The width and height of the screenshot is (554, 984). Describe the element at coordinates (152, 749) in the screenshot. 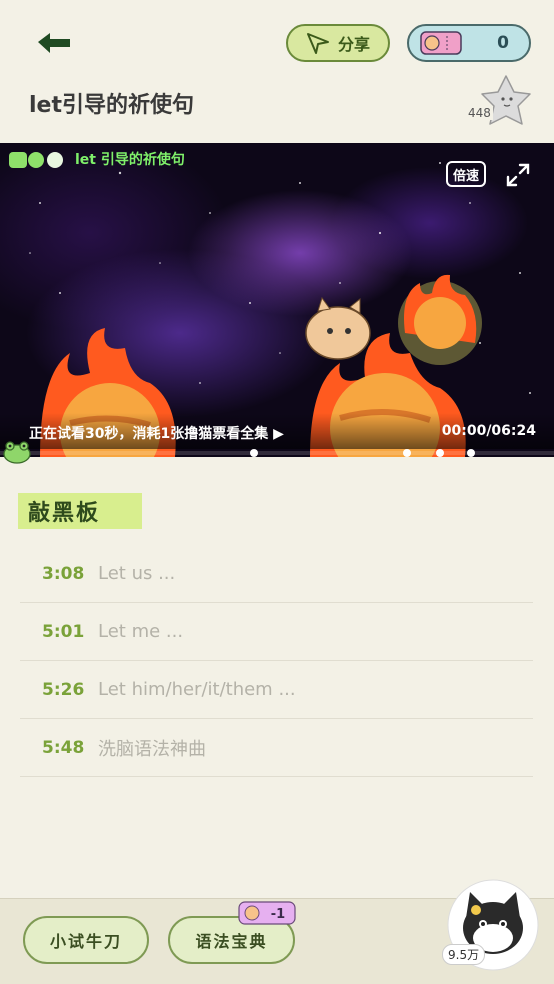

I see `chapter-label: 洗脑语法神曲` at that location.